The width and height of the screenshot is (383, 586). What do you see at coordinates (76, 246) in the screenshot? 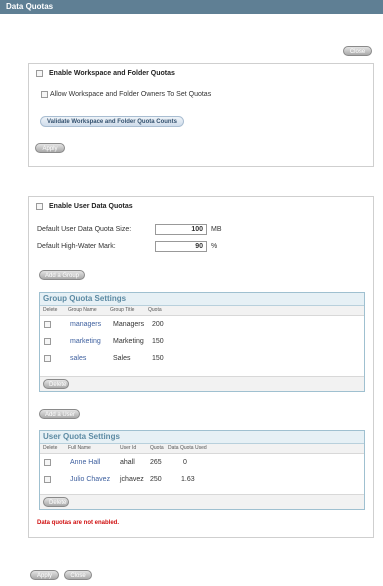
I see `high-water-mark-label: Default High-Water Mark:` at bounding box center [76, 246].